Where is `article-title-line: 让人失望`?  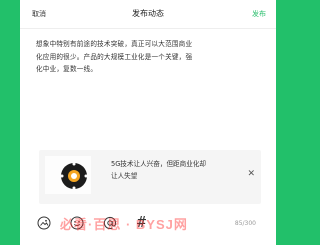
article-title-line: 让人失望 is located at coordinates (124, 176).